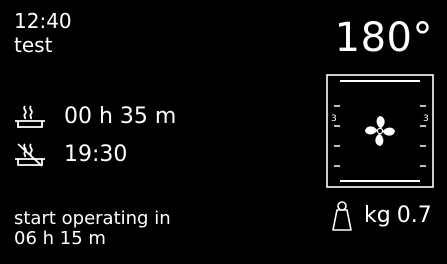 This screenshot has height=264, width=447. I want to click on oven-cavity-diagram: 3 3, so click(380, 131).